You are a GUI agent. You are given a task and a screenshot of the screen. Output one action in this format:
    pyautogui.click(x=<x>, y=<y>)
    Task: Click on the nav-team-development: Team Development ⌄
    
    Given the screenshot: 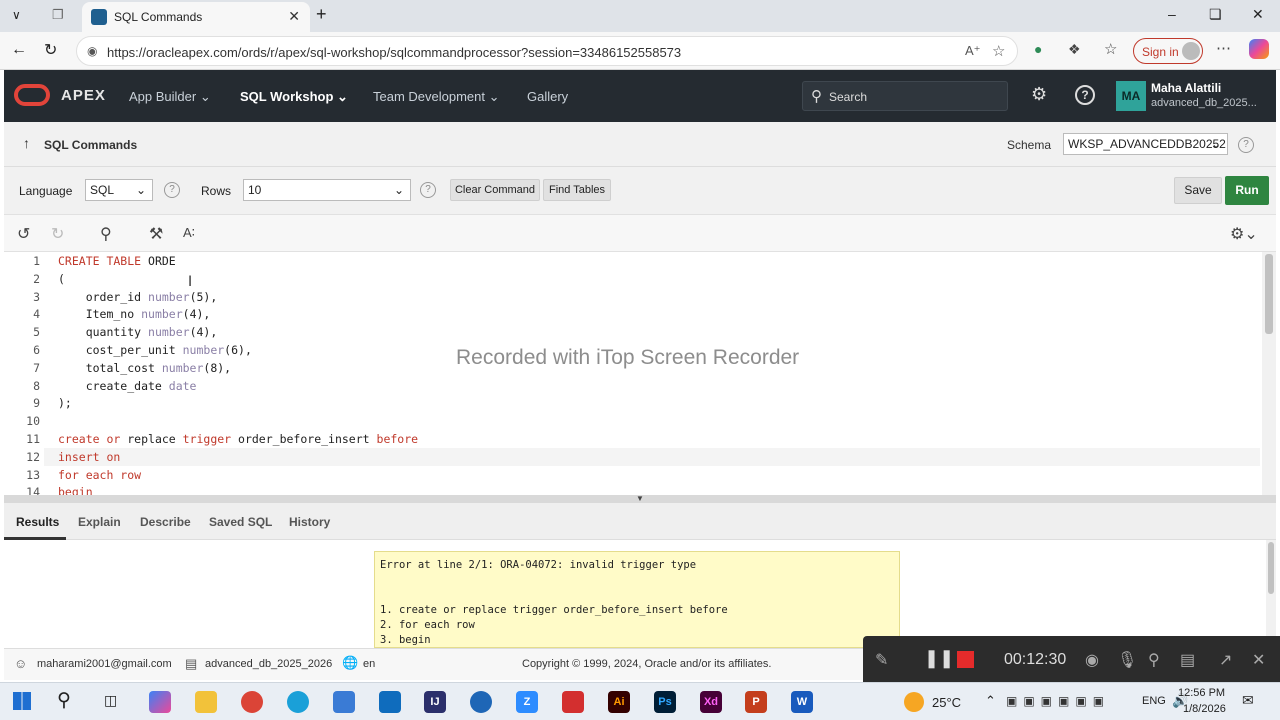 What is the action you would take?
    pyautogui.click(x=436, y=97)
    